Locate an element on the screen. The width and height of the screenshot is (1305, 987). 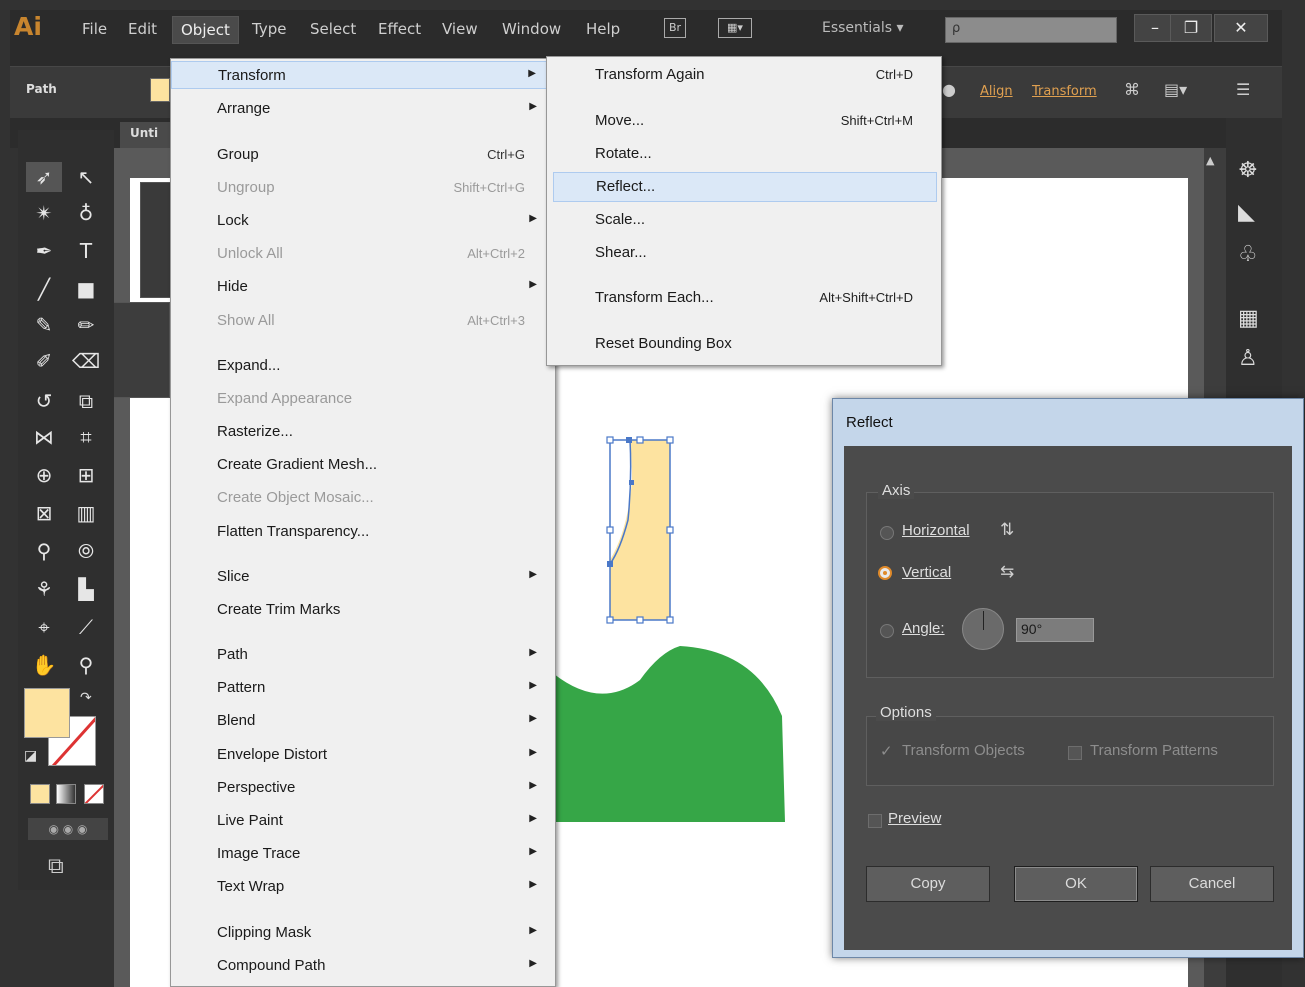
symbol-sprayer-tool-icon: ⚘ is located at coordinates (44, 589).